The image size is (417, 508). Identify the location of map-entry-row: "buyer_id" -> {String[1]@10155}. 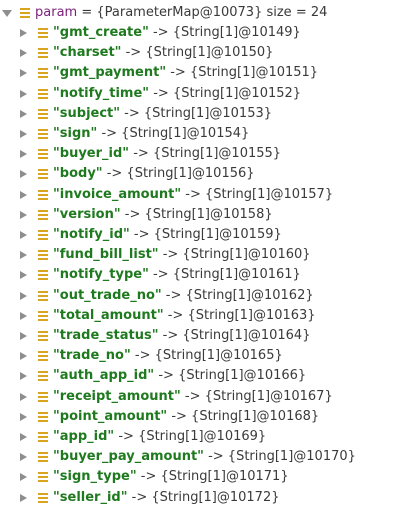
(208, 154).